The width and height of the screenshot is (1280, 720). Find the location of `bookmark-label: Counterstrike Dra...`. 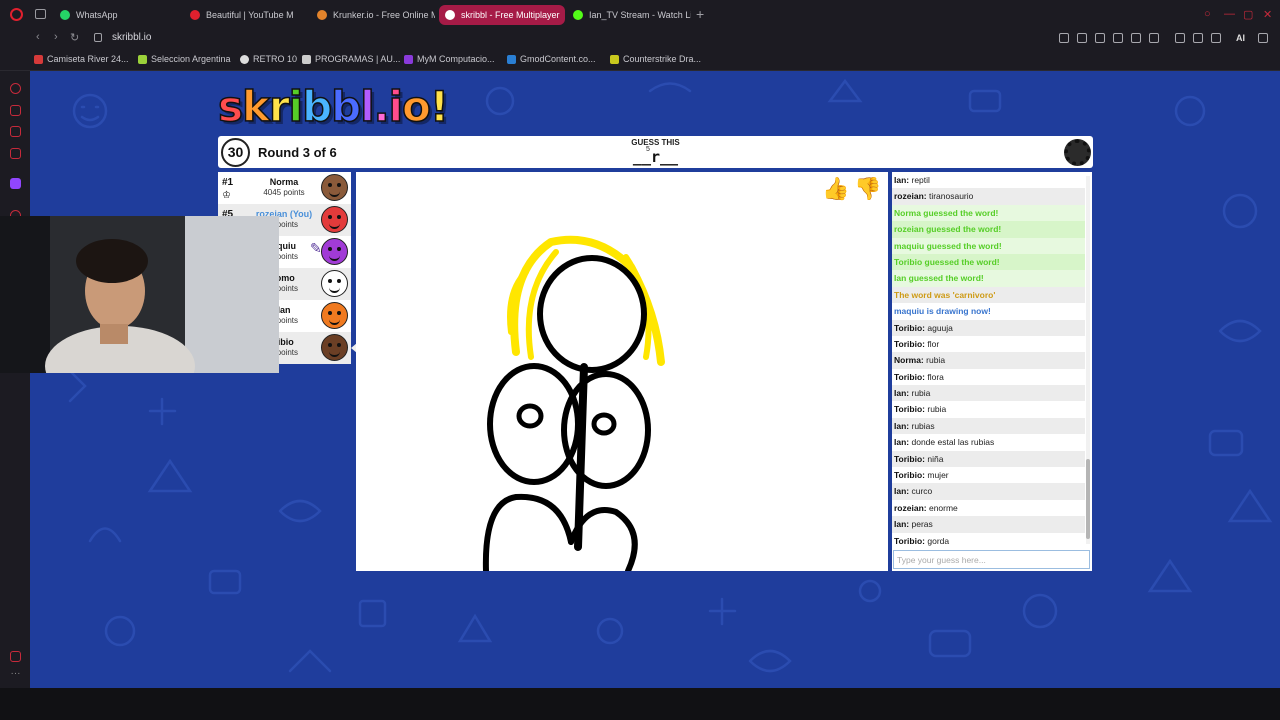

bookmark-label: Counterstrike Dra... is located at coordinates (662, 59).